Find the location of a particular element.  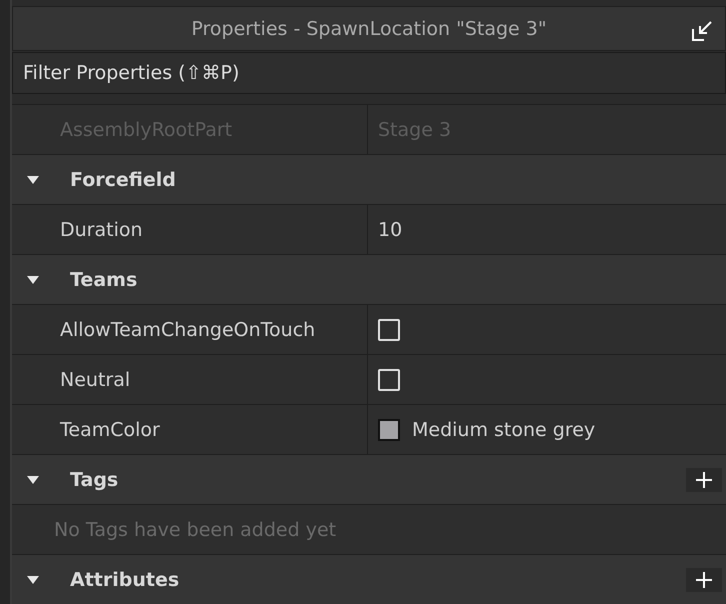

filter-field: Filter Properties (⇧⌘P) is located at coordinates (369, 73).